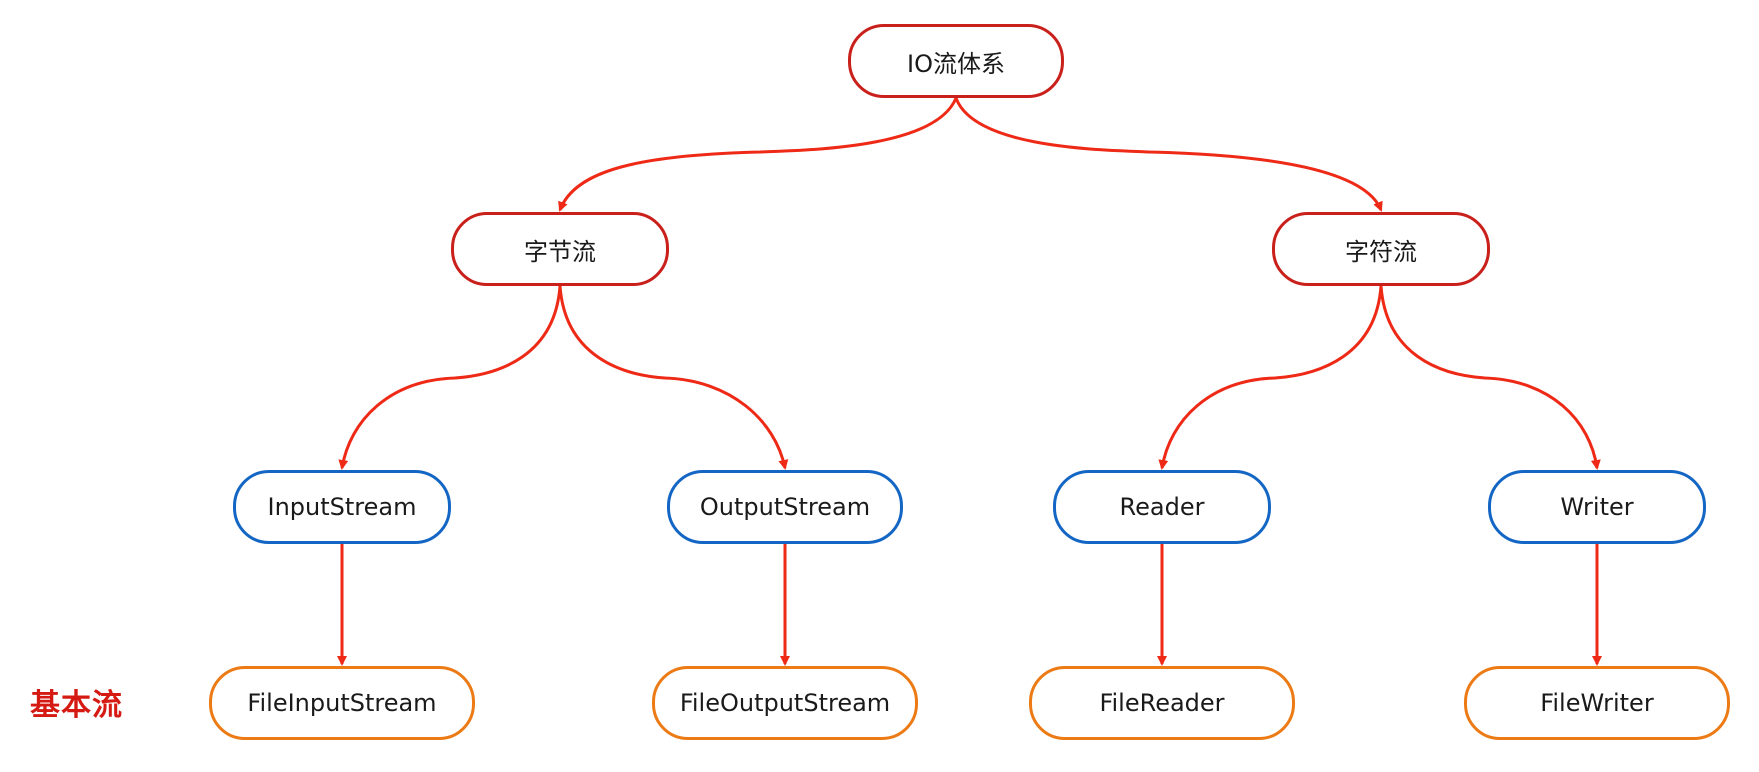 Image resolution: width=1759 pixels, height=772 pixels. I want to click on node-label: FileWriter, so click(1597, 703).